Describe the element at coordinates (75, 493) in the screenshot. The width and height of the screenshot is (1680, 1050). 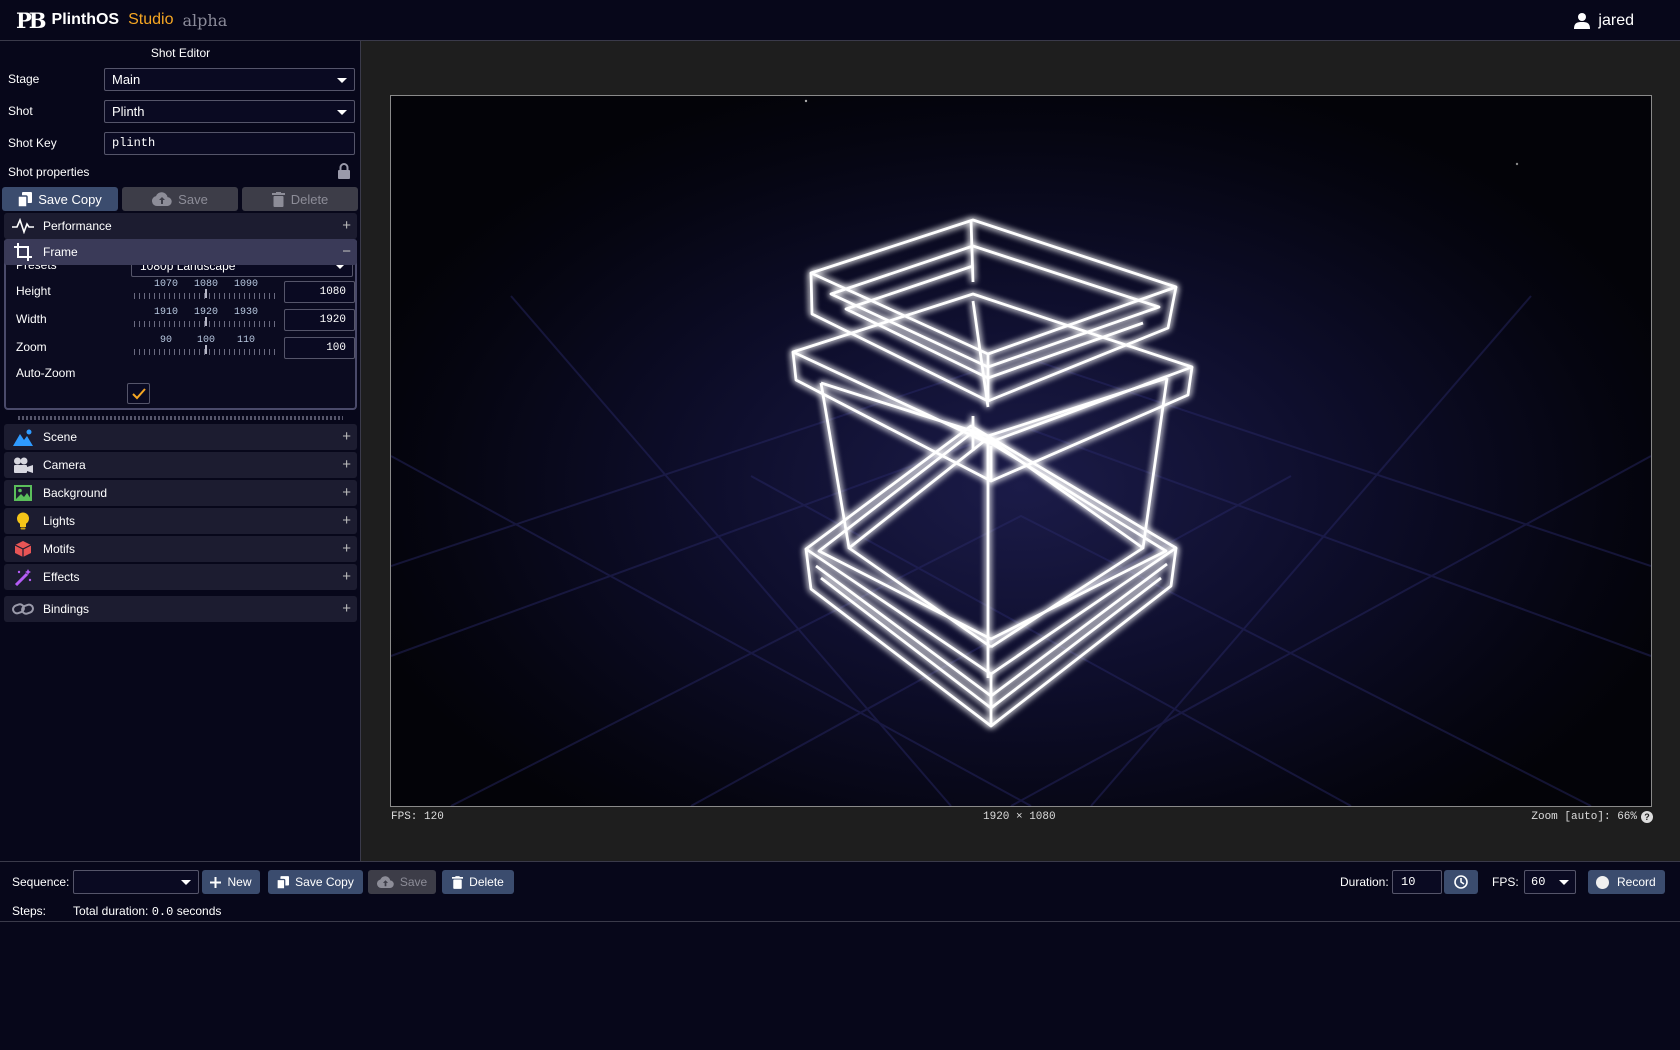
I see `section-background-label: Background` at that location.